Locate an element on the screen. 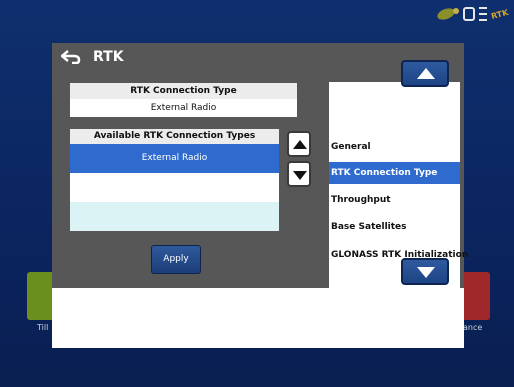  status-icons: RTK is located at coordinates (473, 14).